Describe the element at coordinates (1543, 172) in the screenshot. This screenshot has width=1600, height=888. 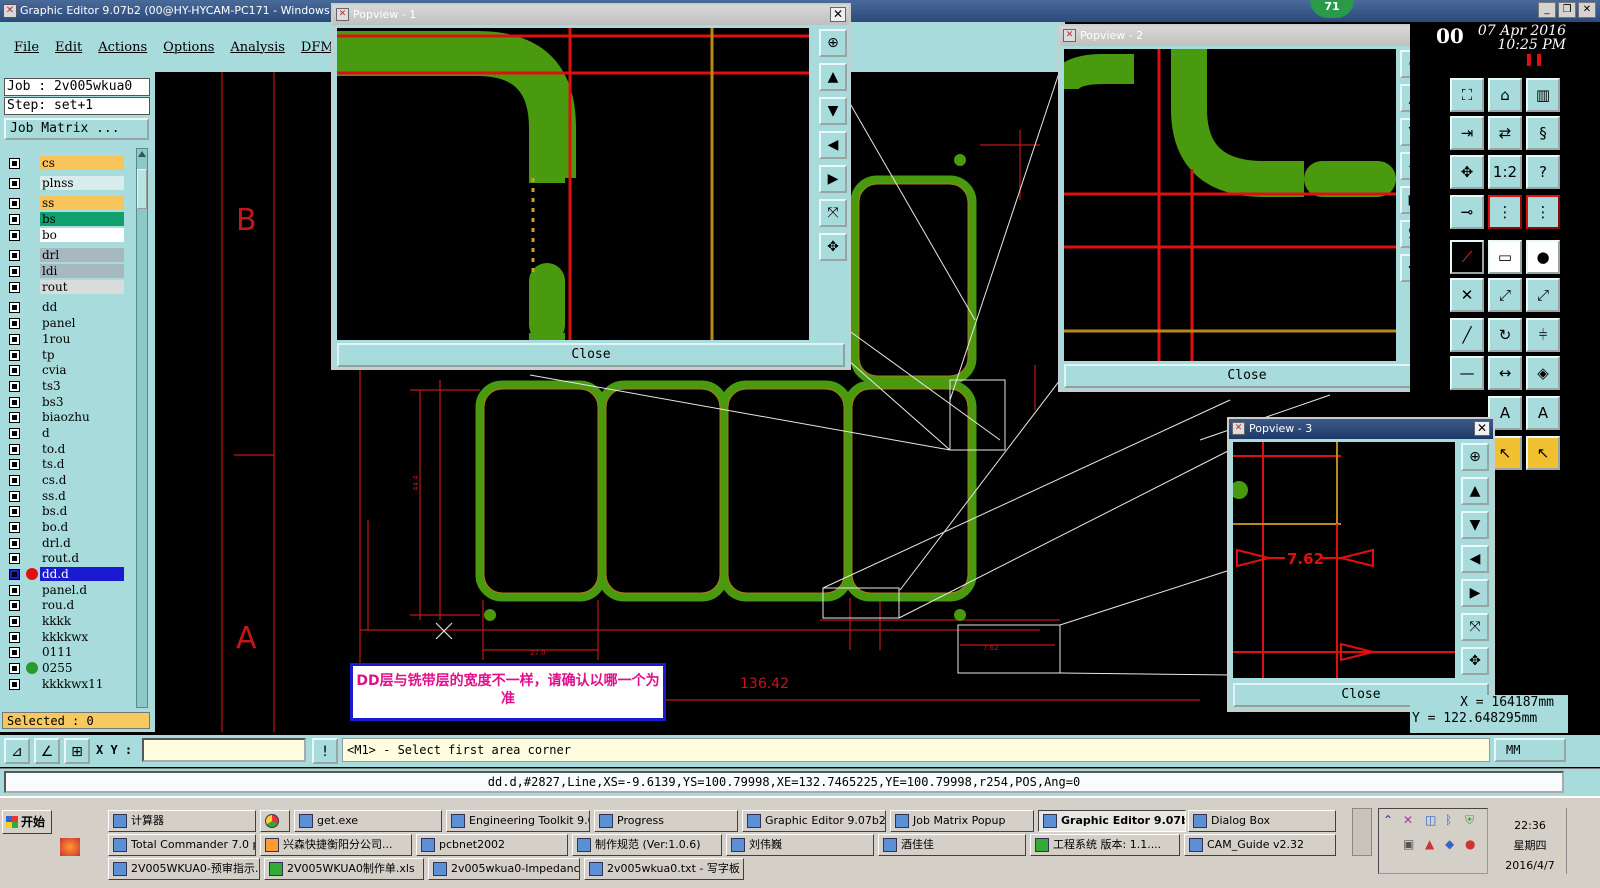
I see `tool-help-icon: ?` at that location.